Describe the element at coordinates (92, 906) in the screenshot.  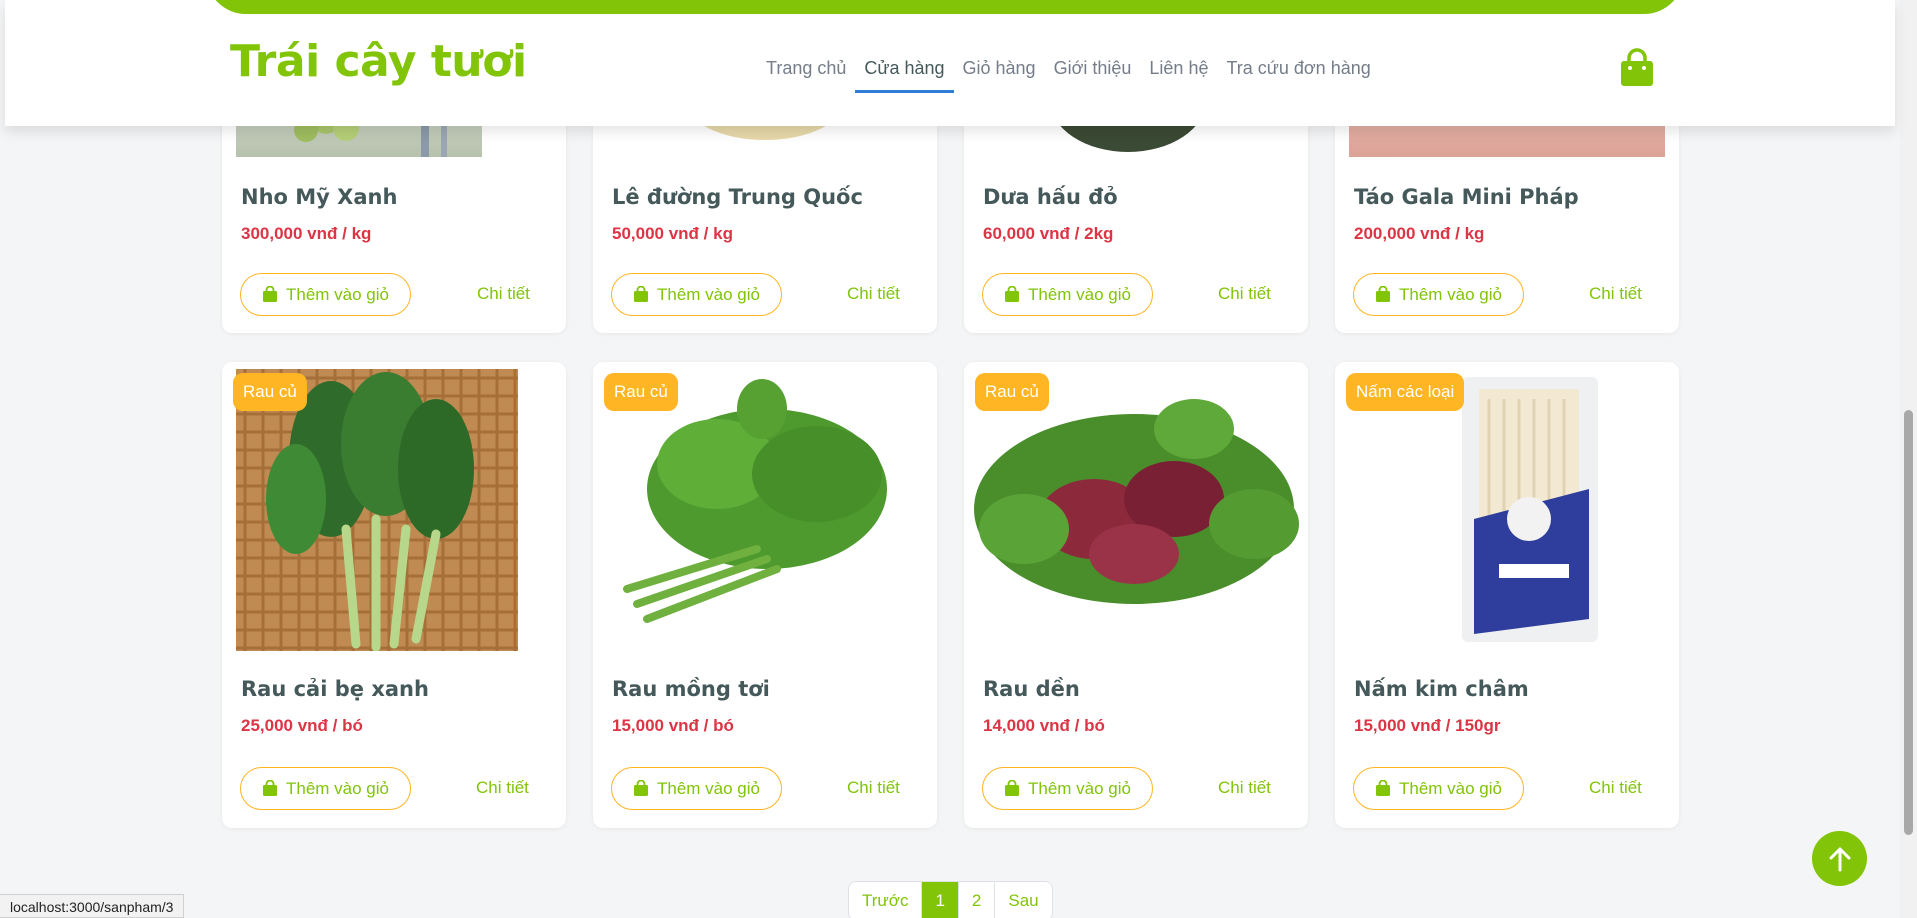
I see `status-url: localhost:3000/sanpham/3` at that location.